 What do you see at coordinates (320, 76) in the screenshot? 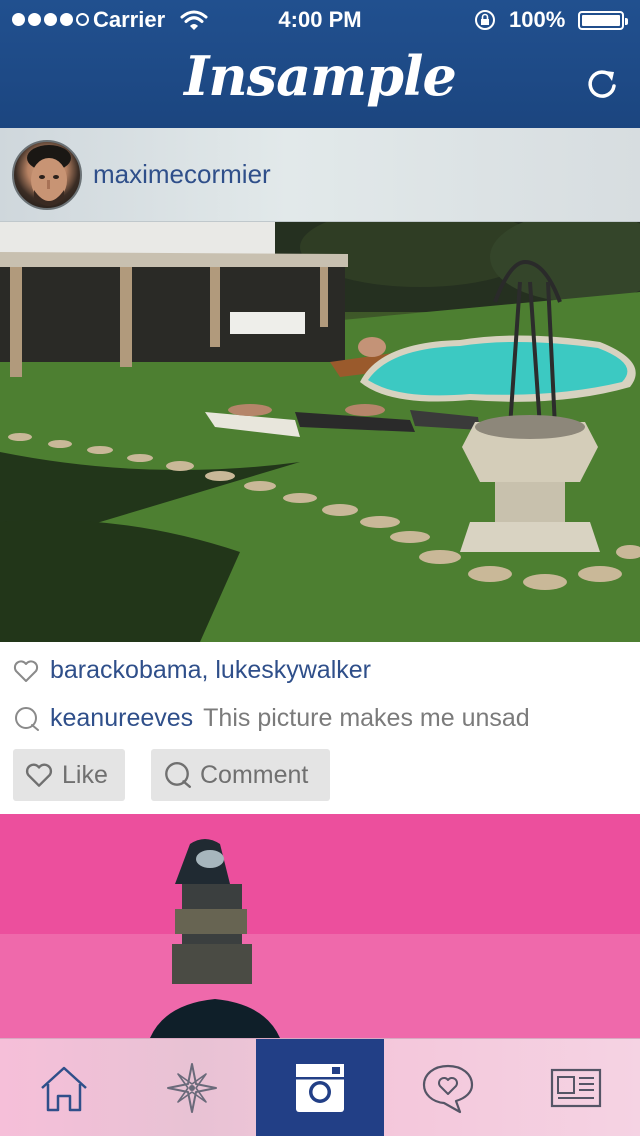
I see `app-title: Insample` at bounding box center [320, 76].